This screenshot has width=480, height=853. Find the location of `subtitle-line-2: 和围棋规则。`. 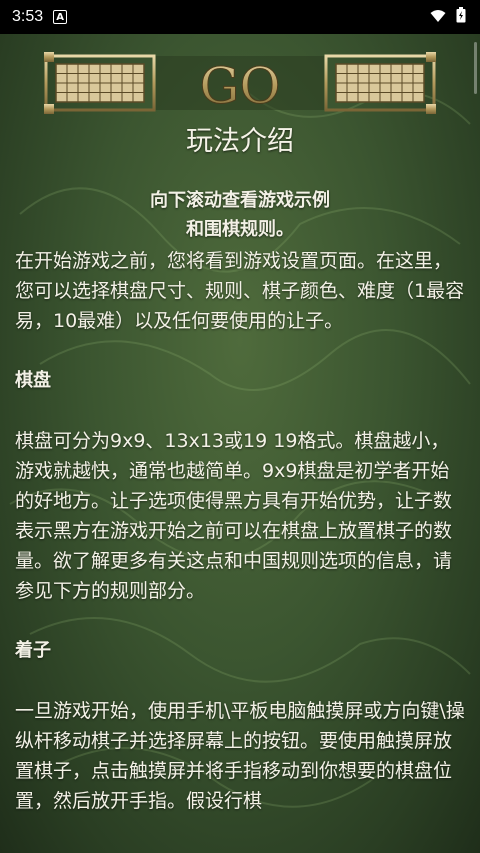

subtitle-line-2: 和围棋规则。 is located at coordinates (240, 229).